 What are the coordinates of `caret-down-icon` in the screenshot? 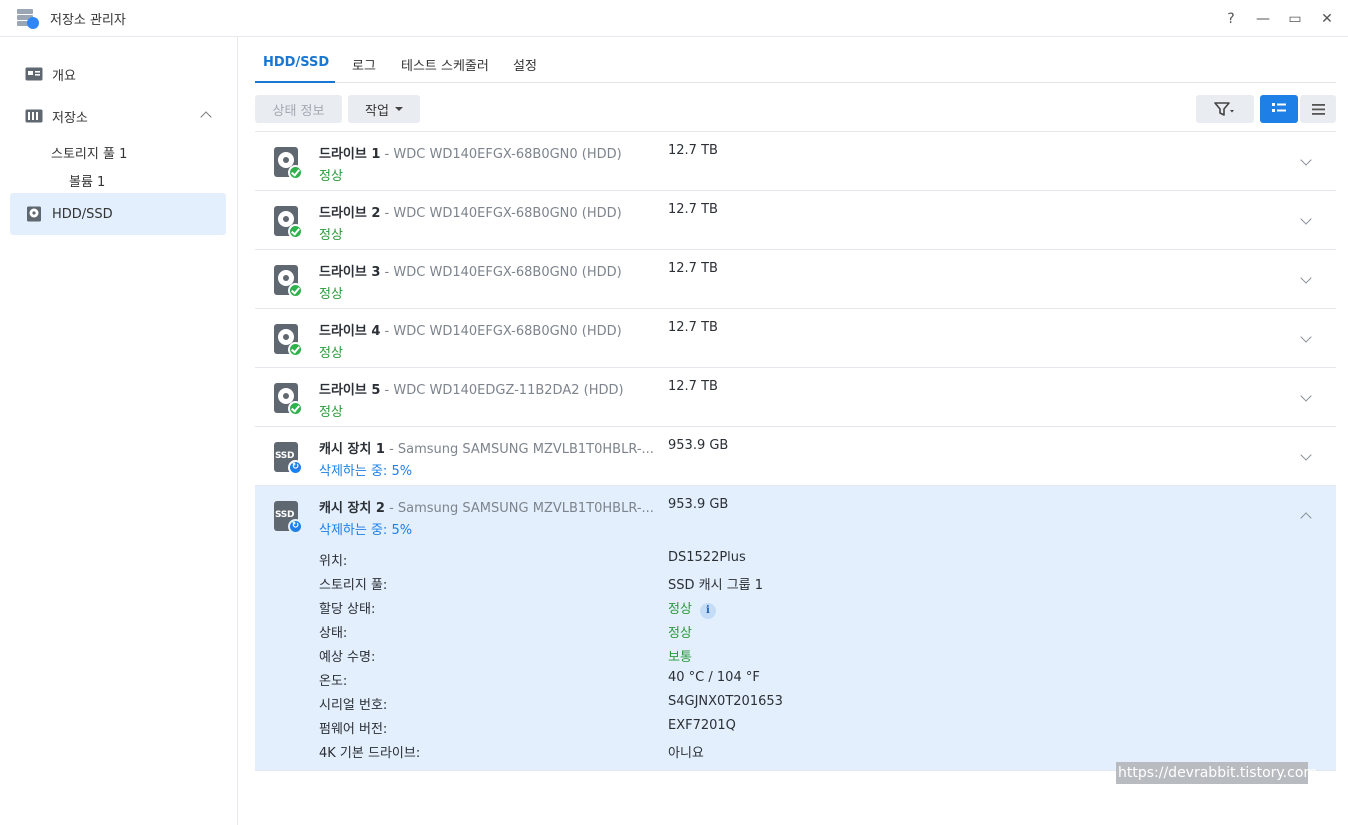 It's located at (398, 109).